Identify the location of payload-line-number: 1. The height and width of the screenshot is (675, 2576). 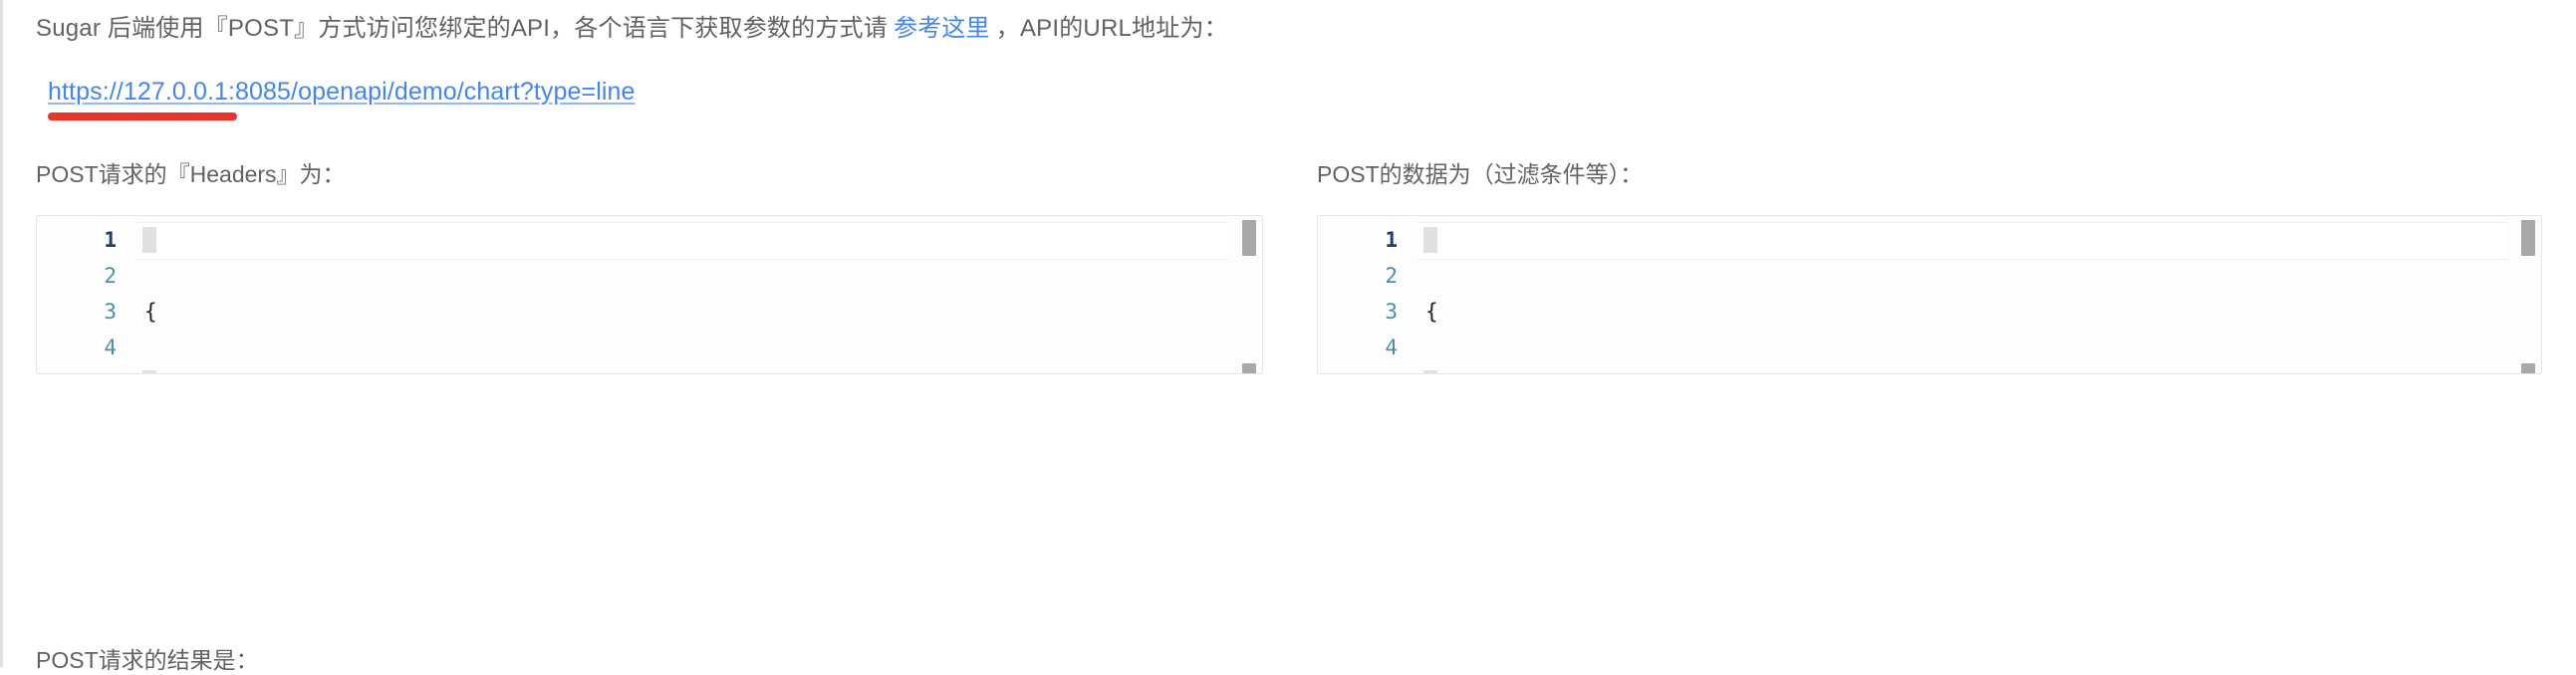
(1391, 240).